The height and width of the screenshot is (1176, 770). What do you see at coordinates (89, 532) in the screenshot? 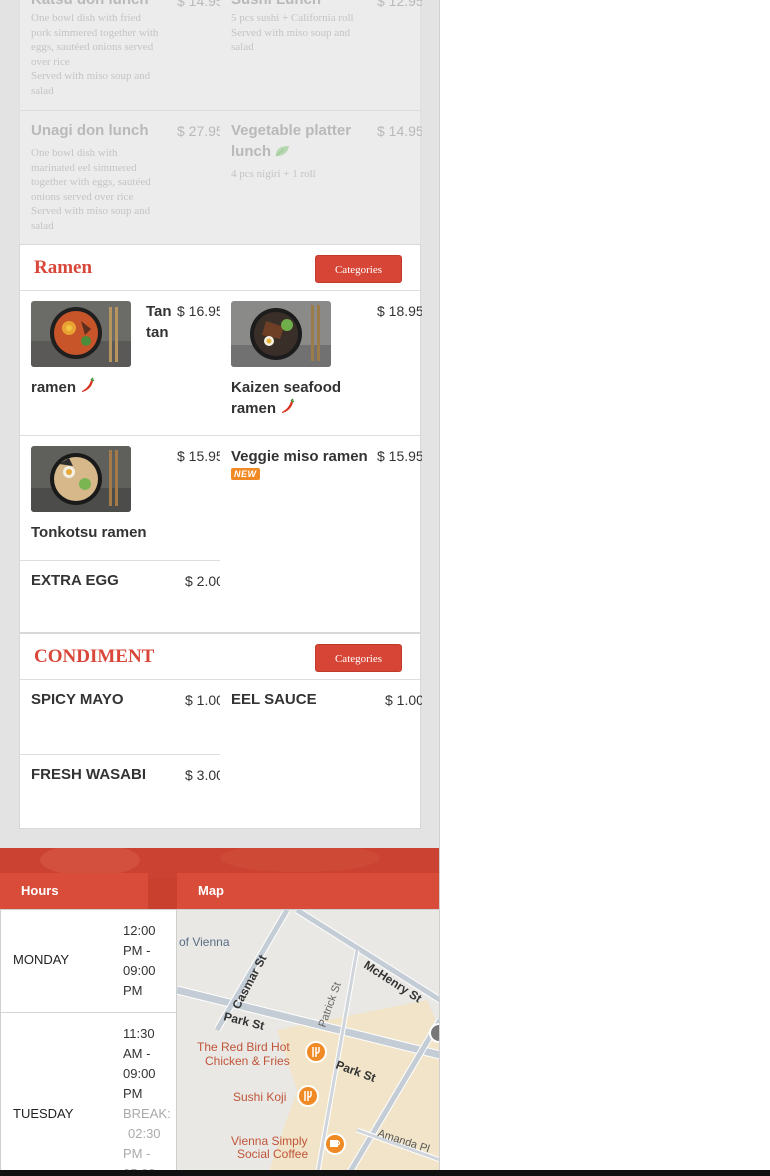
I see `item-name: Tonkotsu ramen` at bounding box center [89, 532].